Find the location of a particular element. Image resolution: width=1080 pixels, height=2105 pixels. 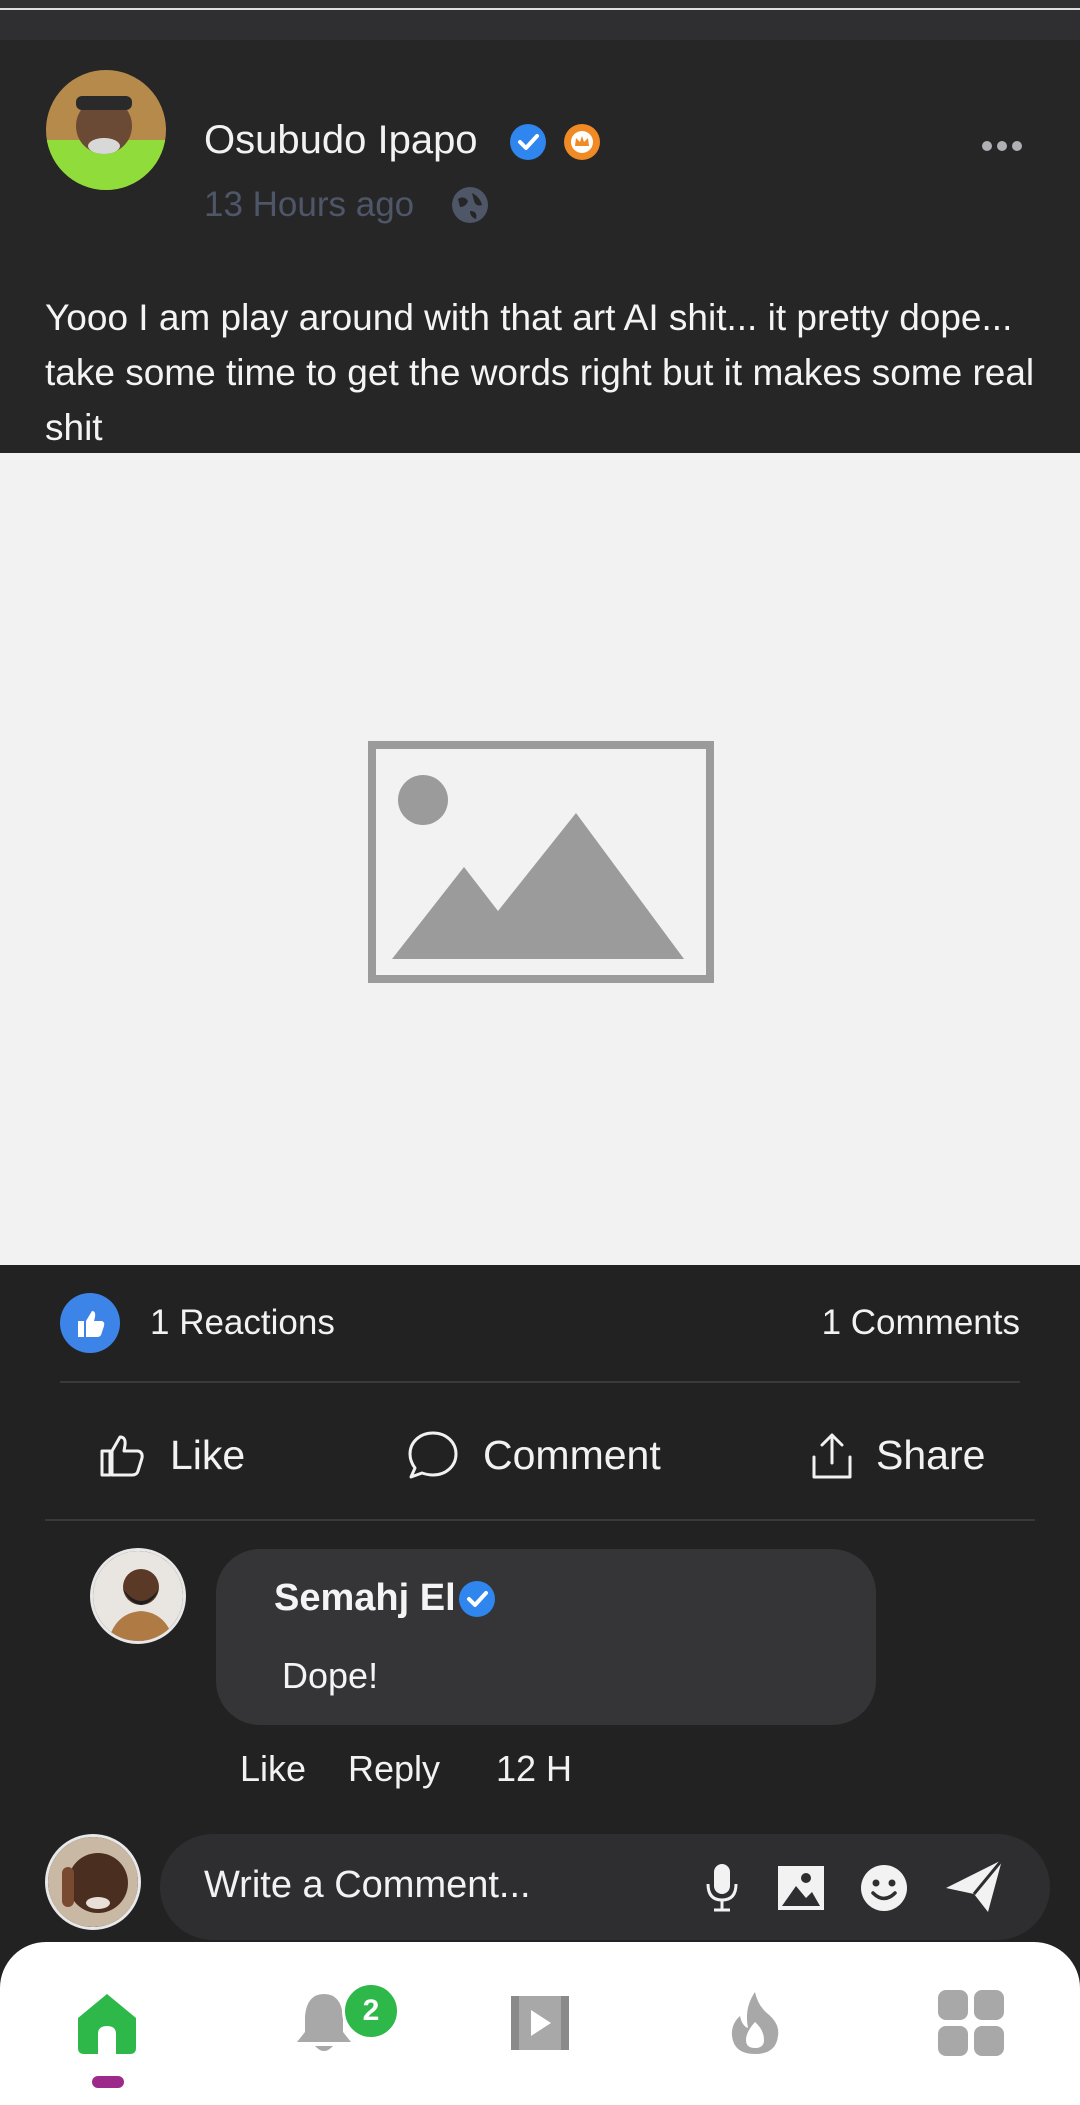

like-reaction-icon is located at coordinates (90, 1323).